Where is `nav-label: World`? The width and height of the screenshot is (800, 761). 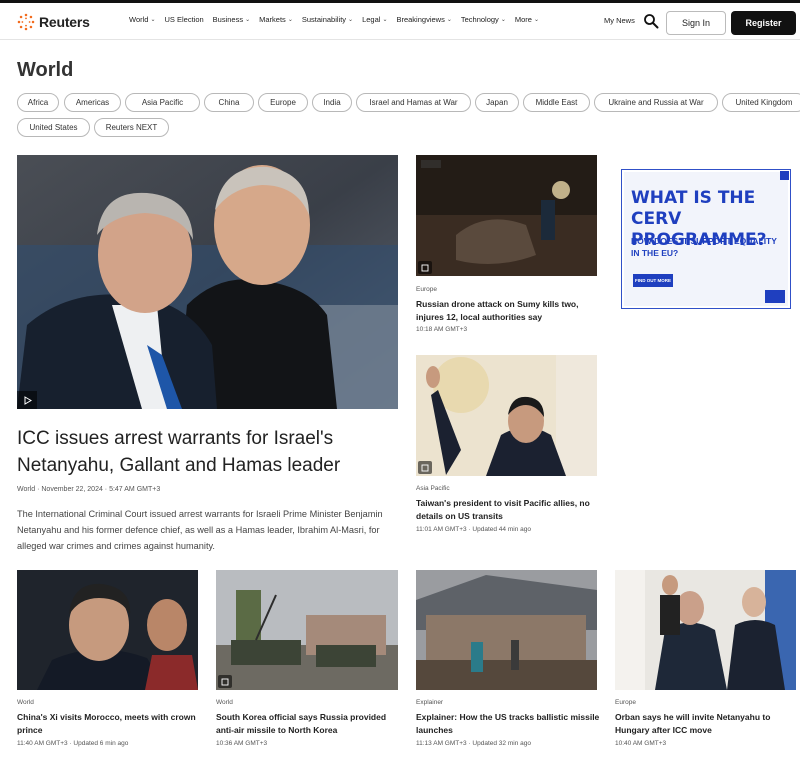
nav-label: World is located at coordinates (139, 19).